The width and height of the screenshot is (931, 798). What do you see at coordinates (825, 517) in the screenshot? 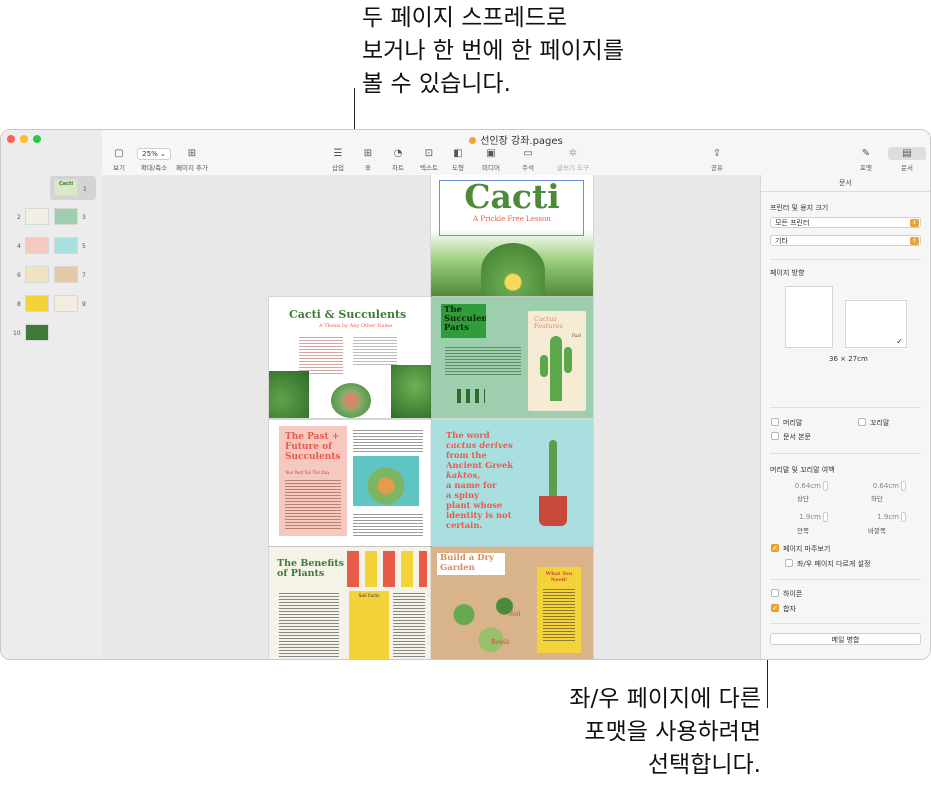
I see `inside-margin-stepper` at bounding box center [825, 517].